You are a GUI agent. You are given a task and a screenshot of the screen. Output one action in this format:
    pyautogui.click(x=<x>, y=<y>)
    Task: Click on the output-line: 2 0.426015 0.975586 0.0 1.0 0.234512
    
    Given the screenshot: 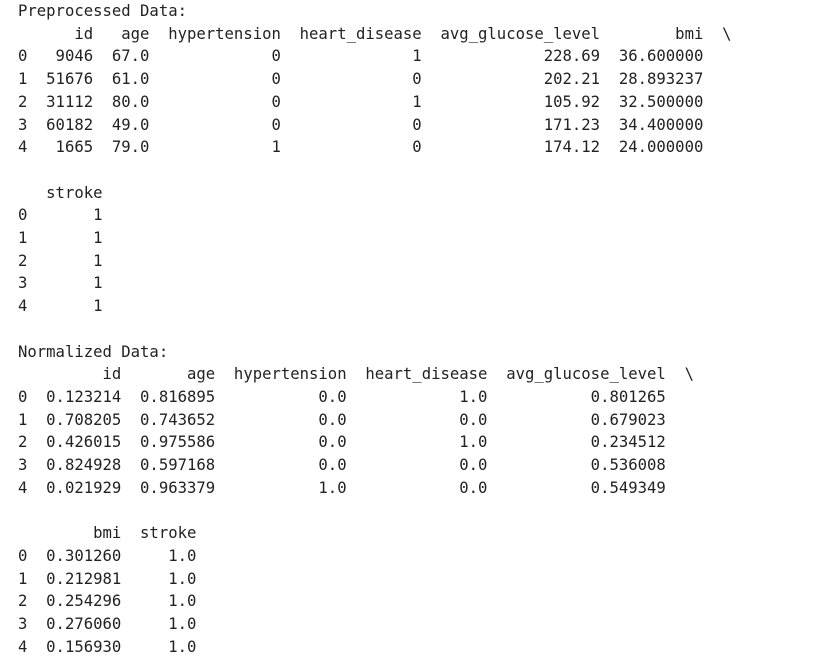 What is the action you would take?
    pyautogui.click(x=356, y=442)
    